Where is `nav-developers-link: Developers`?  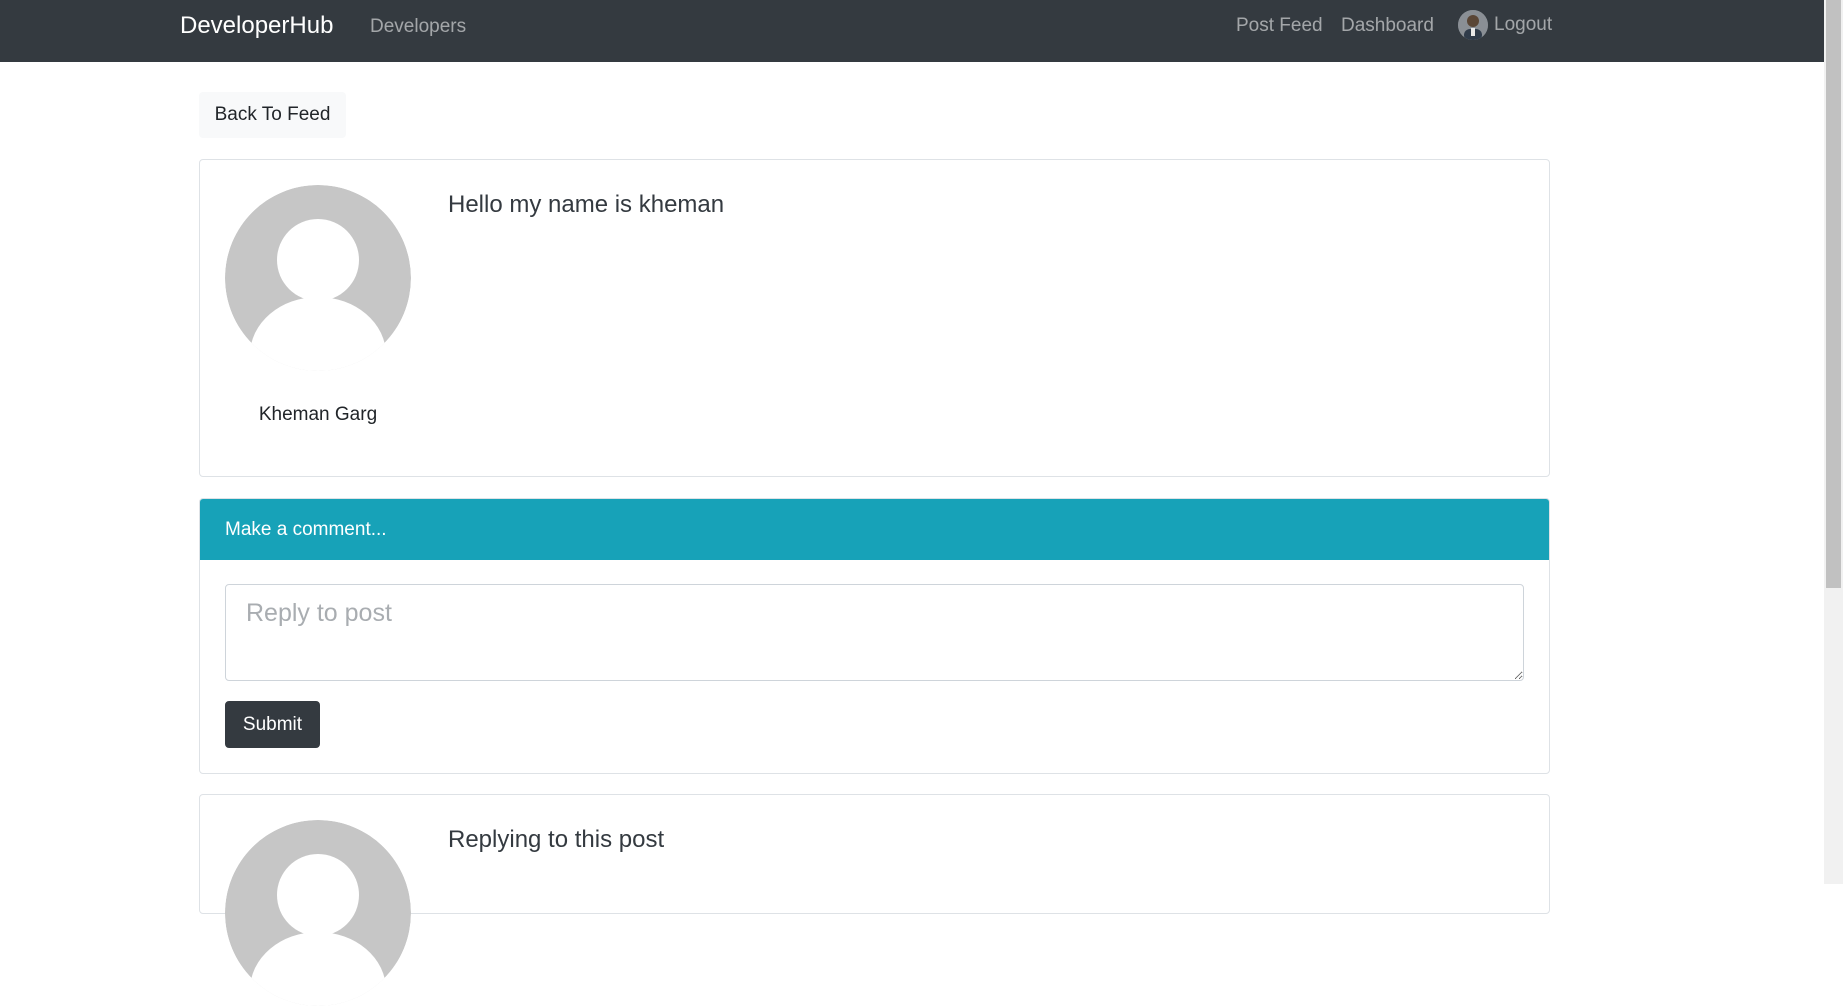
nav-developers-link: Developers is located at coordinates (418, 27).